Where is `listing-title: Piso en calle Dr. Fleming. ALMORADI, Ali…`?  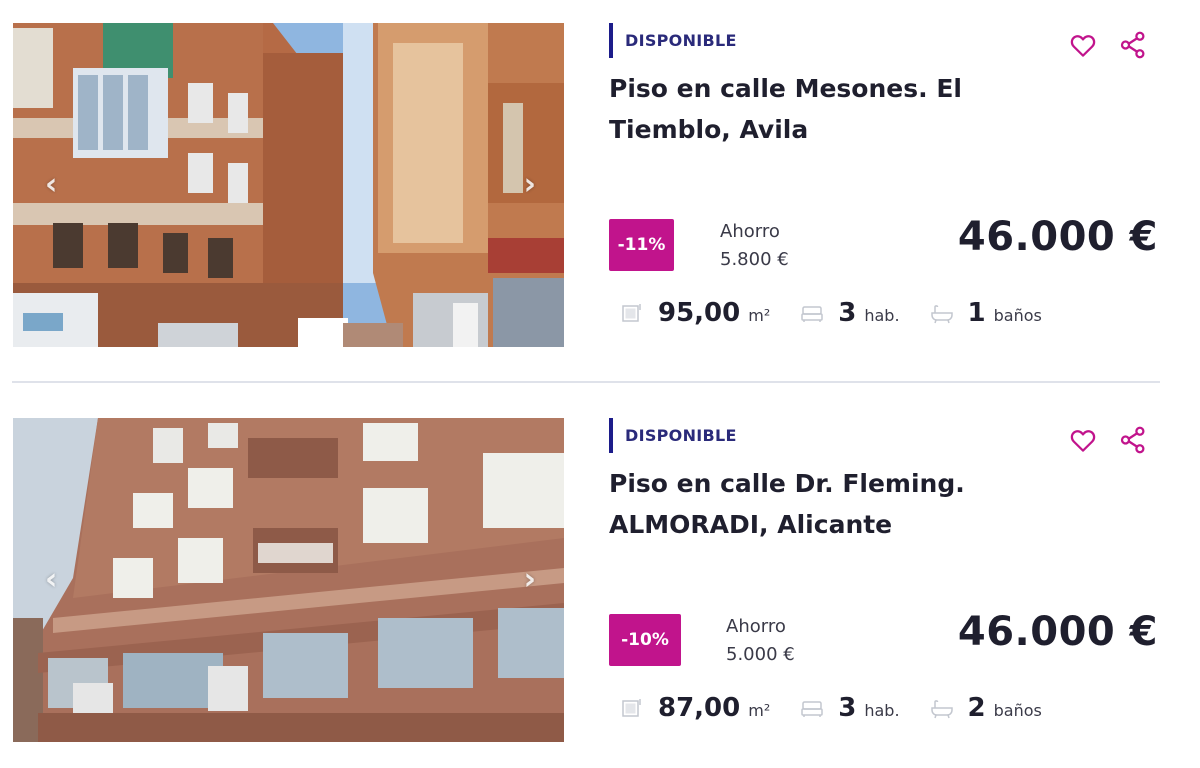
listing-title: Piso en calle Dr. Fleming. ALMORADI, Ali… is located at coordinates (819, 504).